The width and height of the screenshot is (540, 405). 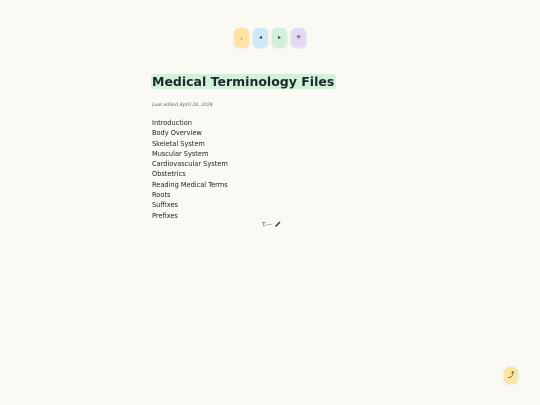 I want to click on list-item: Roots, so click(x=271, y=195).